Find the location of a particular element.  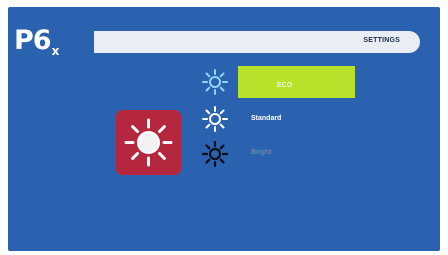

option-standard: Standard is located at coordinates (259, 120).